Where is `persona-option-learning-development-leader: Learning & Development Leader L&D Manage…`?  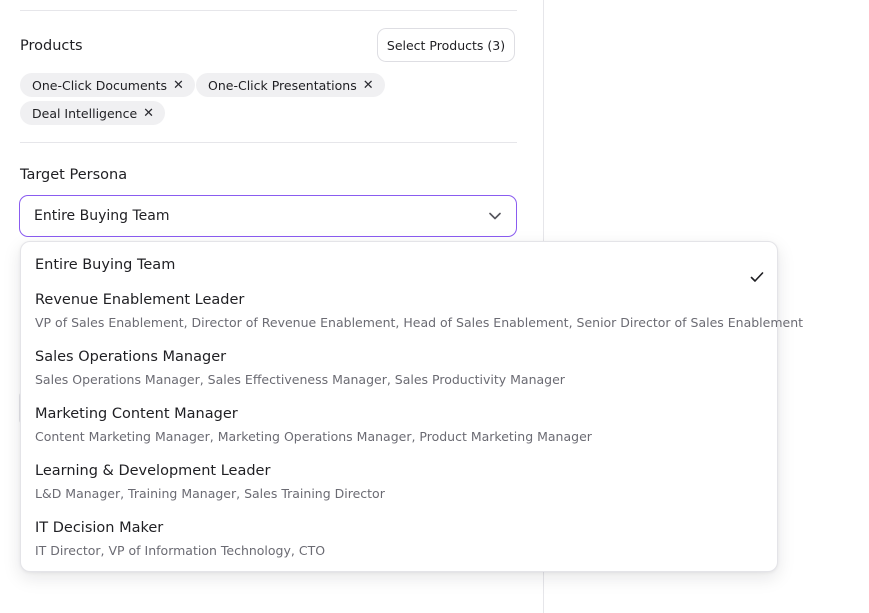 persona-option-learning-development-leader: Learning & Development Leader L&D Manage… is located at coordinates (399, 482).